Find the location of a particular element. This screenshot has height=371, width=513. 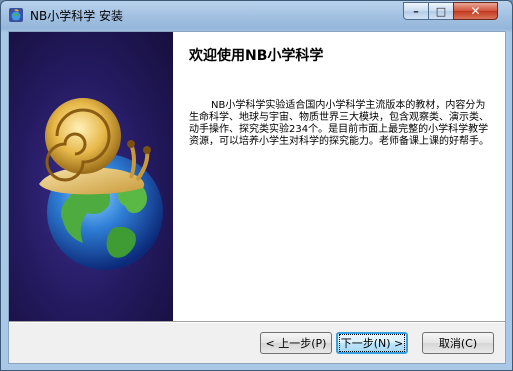

close-icon: ✕ is located at coordinates (475, 11).